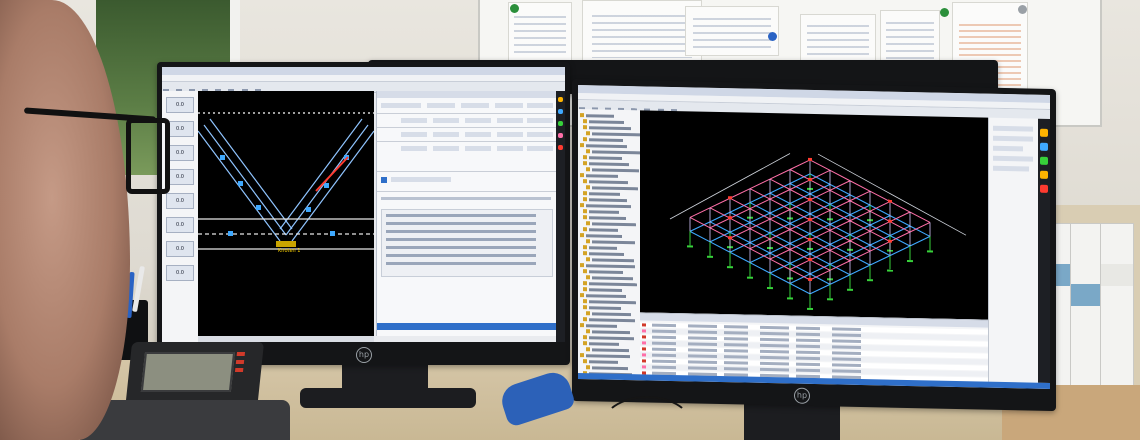  I want to click on project-navigator, so click(609, 243).